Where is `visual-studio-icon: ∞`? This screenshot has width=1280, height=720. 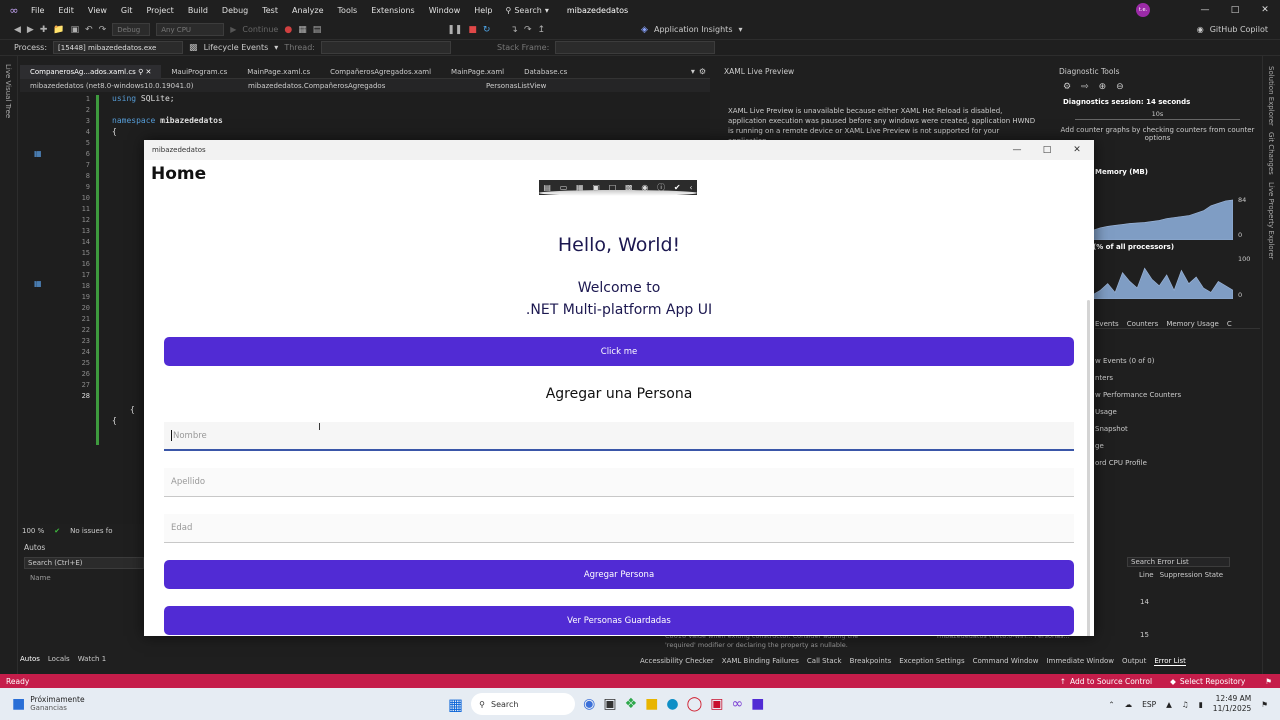
visual-studio-icon: ∞ is located at coordinates (738, 704).